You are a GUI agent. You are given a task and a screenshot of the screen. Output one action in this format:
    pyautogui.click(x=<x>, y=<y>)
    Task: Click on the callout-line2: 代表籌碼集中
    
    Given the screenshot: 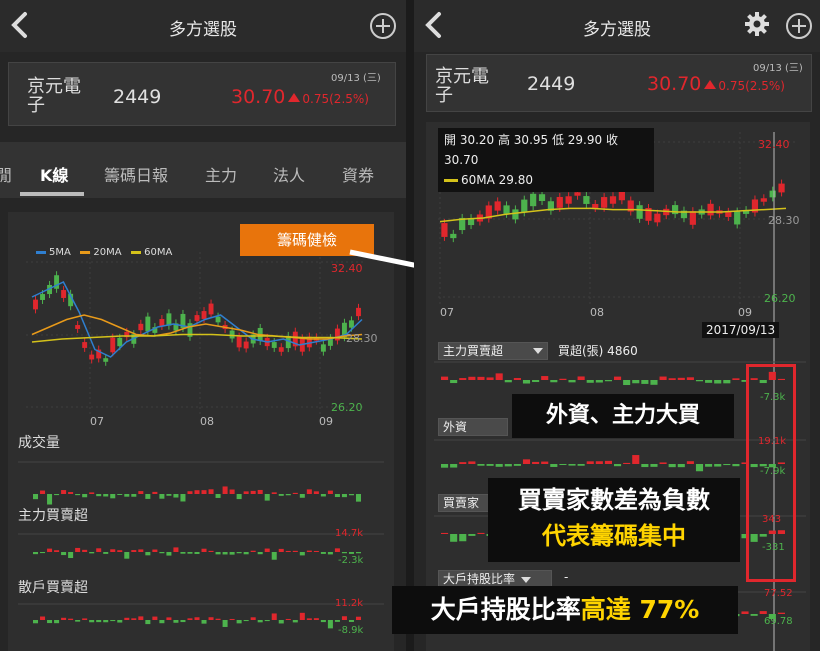 What is the action you would take?
    pyautogui.click(x=614, y=536)
    